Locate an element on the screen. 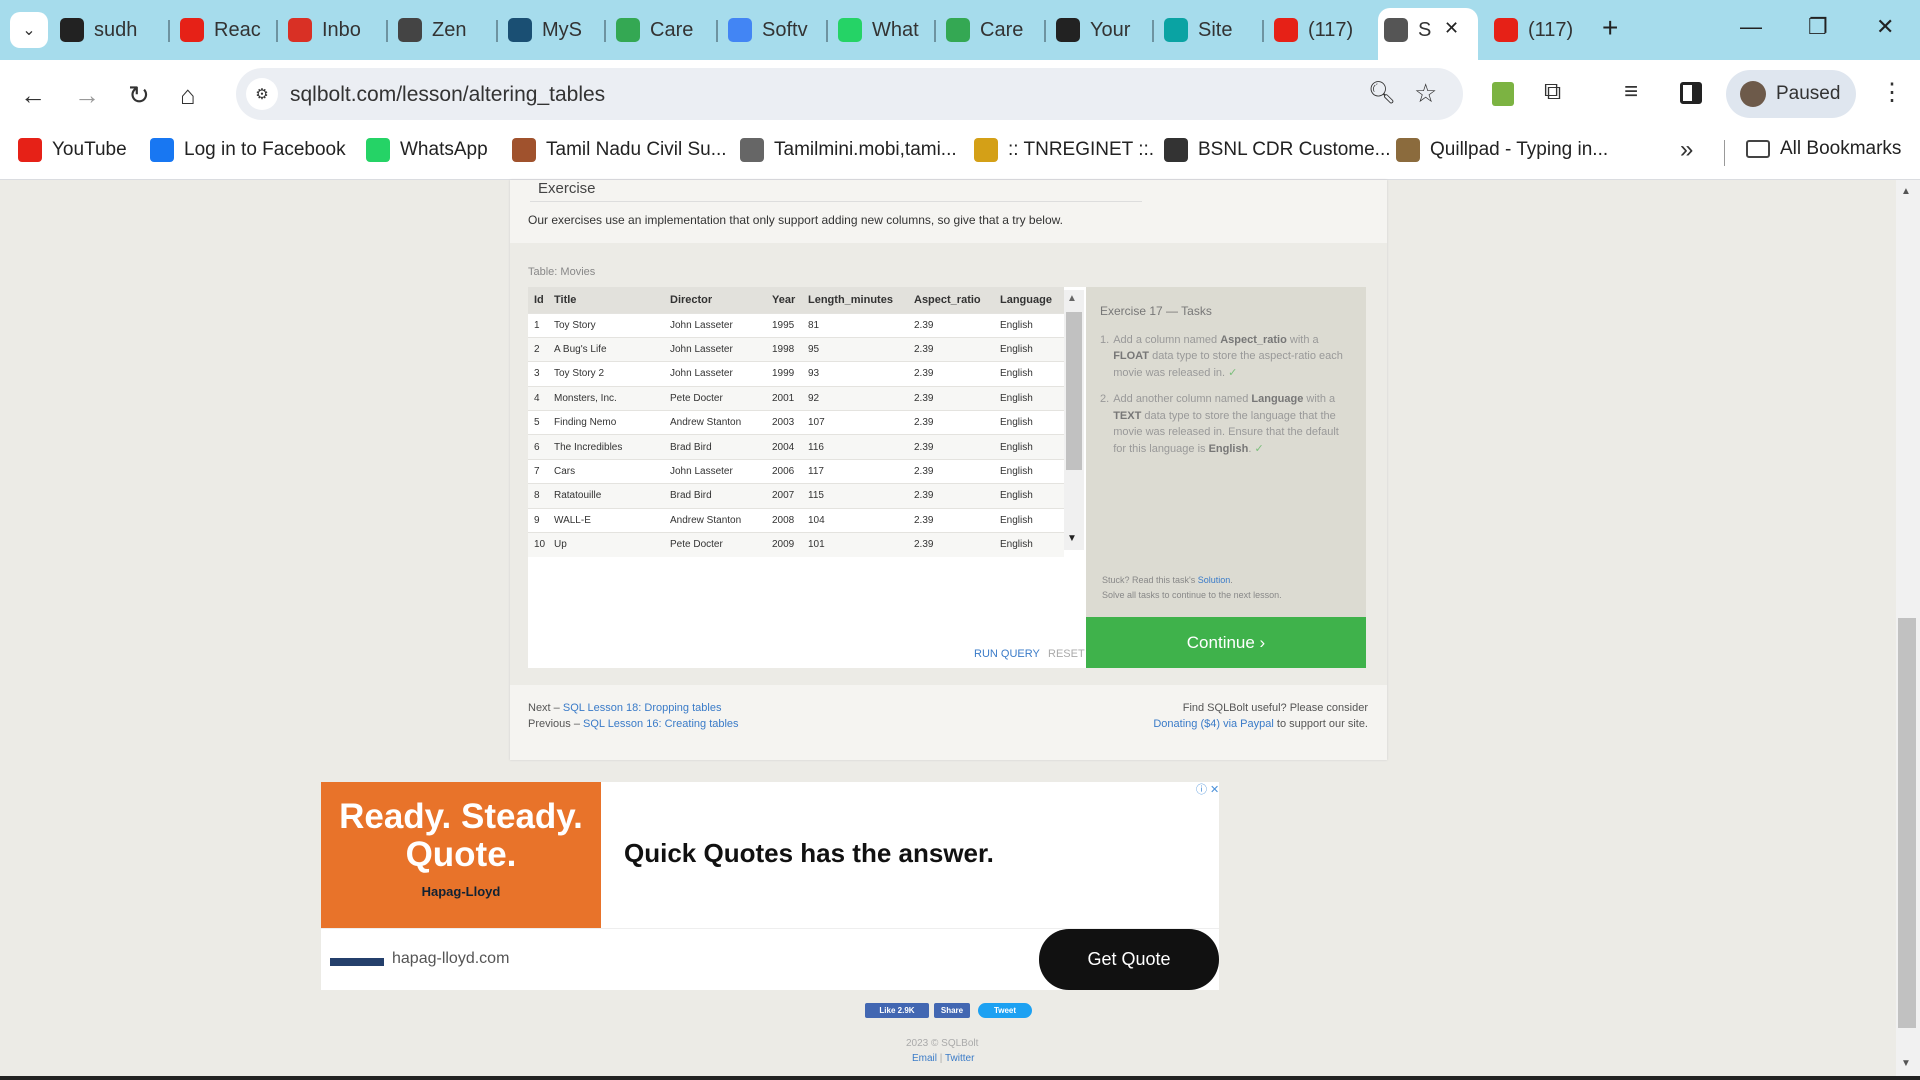  extension-icon is located at coordinates (1503, 94).